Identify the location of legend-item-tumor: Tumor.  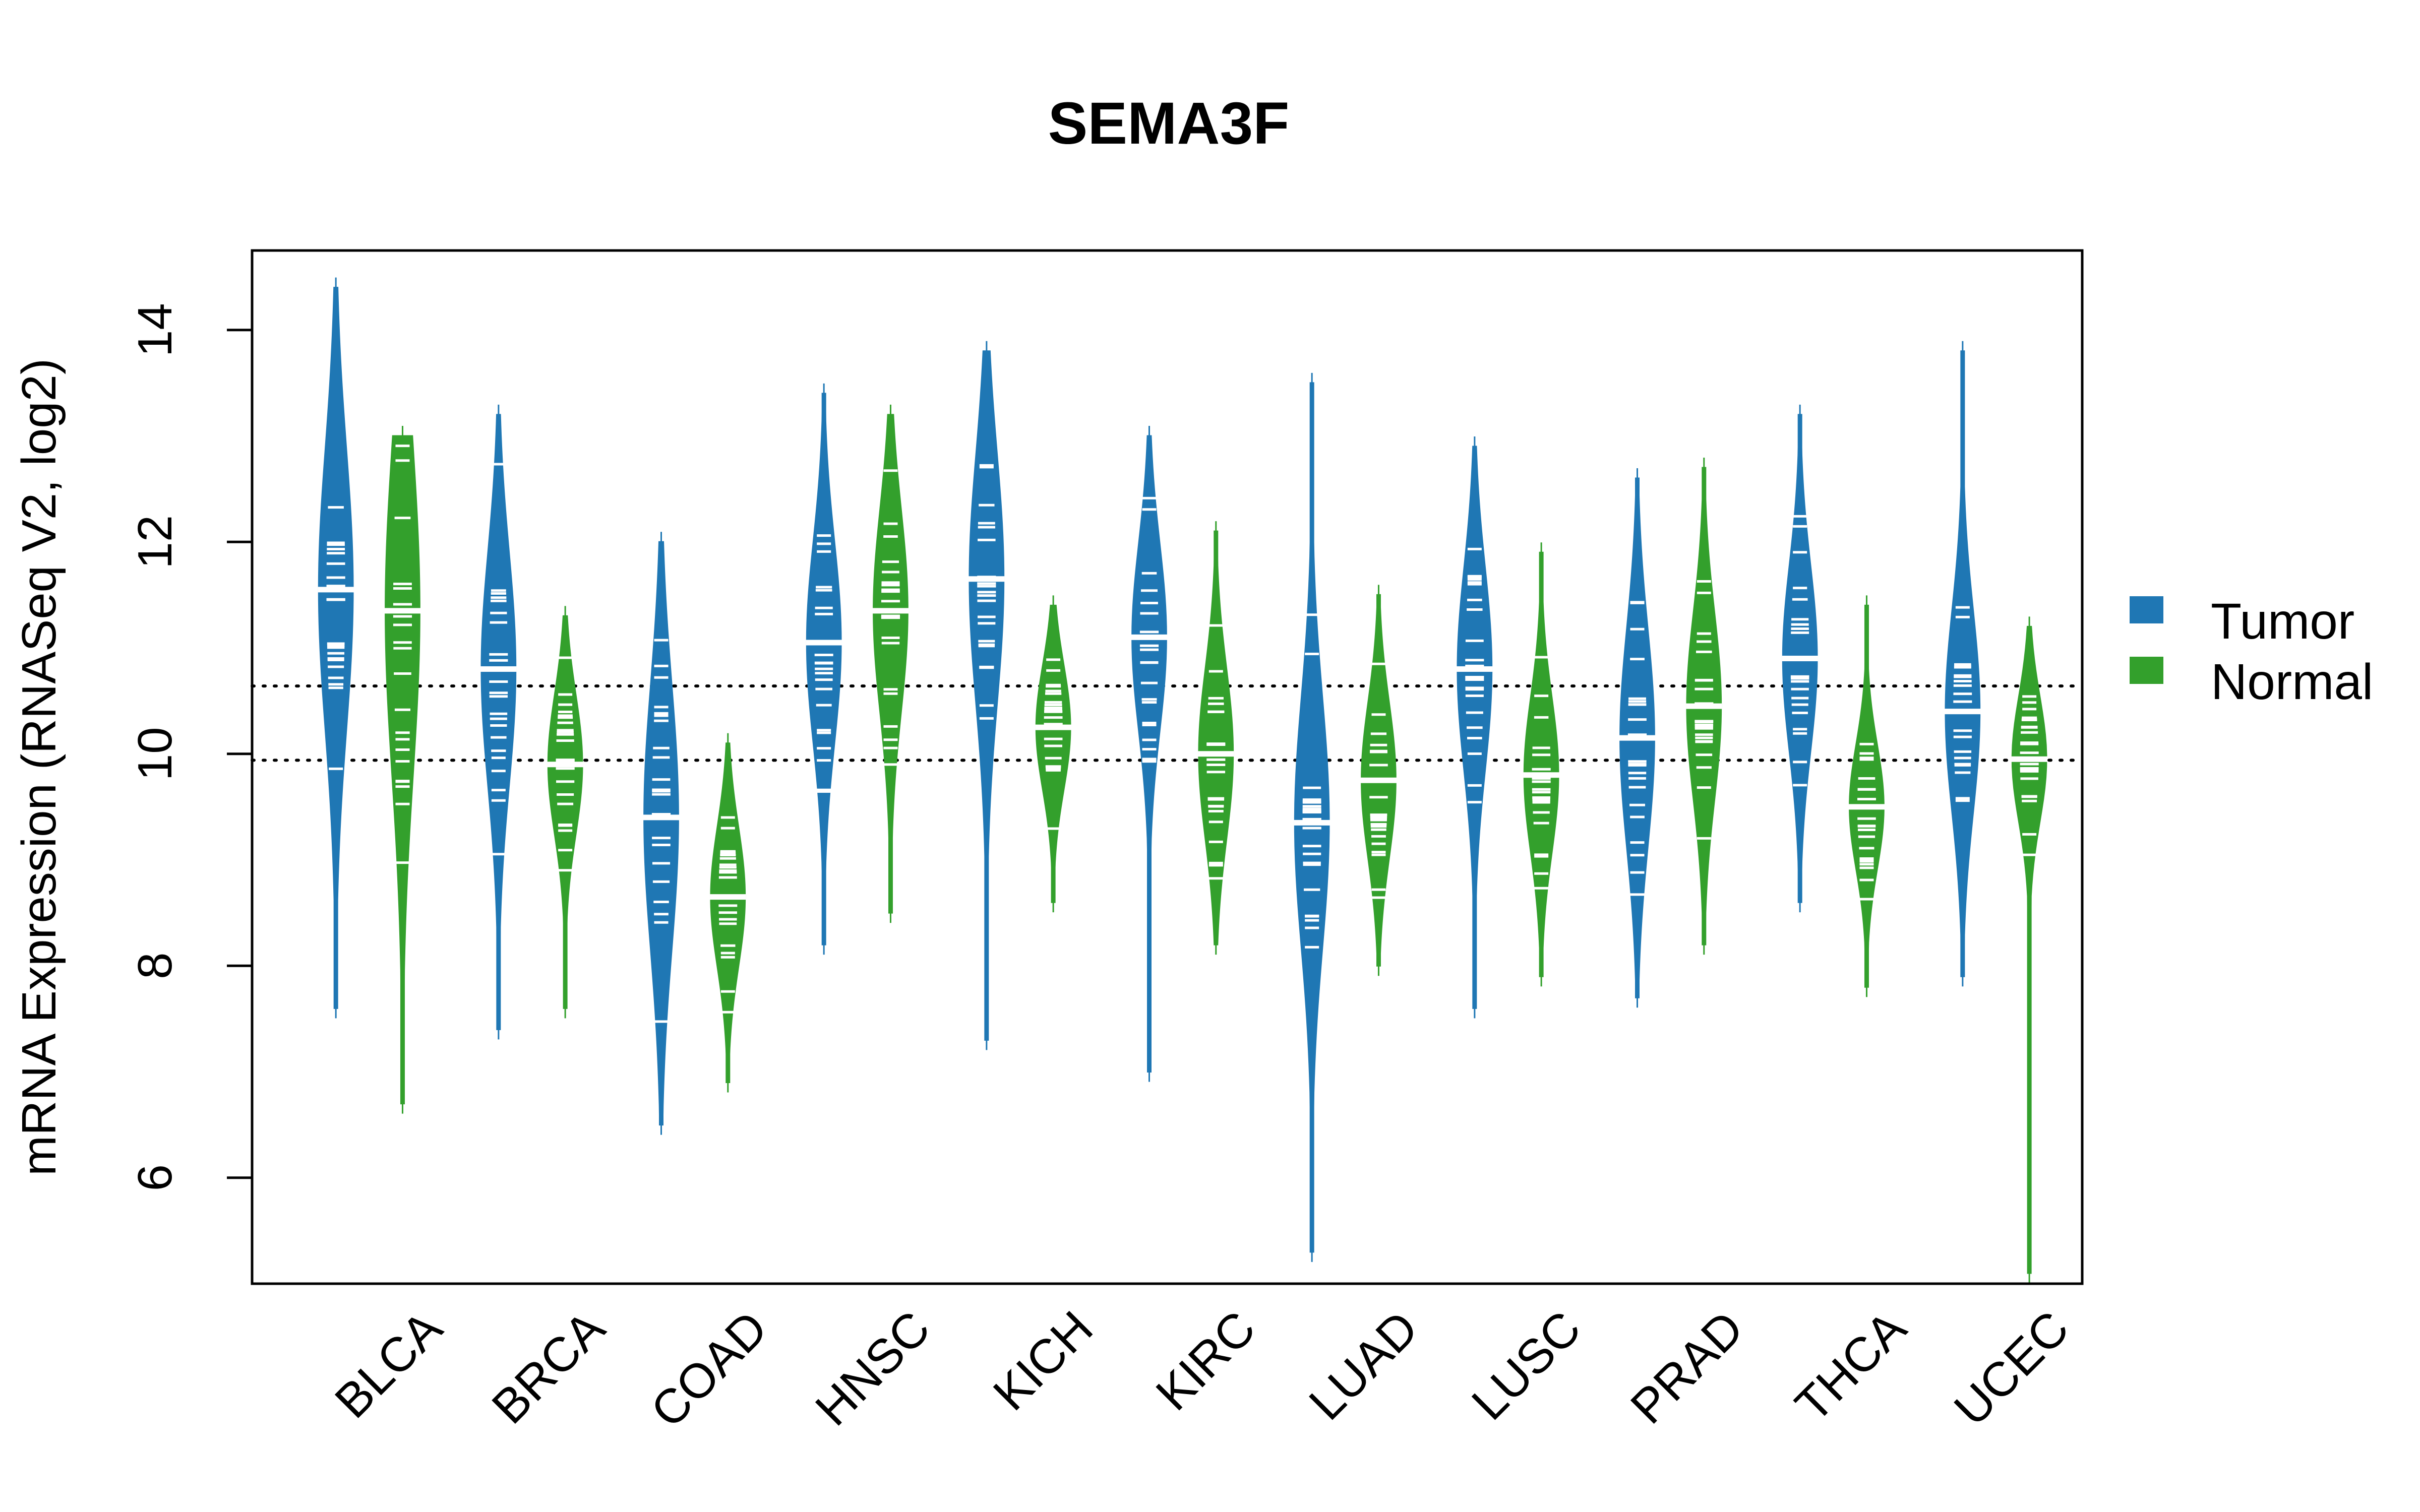
(2242, 621).